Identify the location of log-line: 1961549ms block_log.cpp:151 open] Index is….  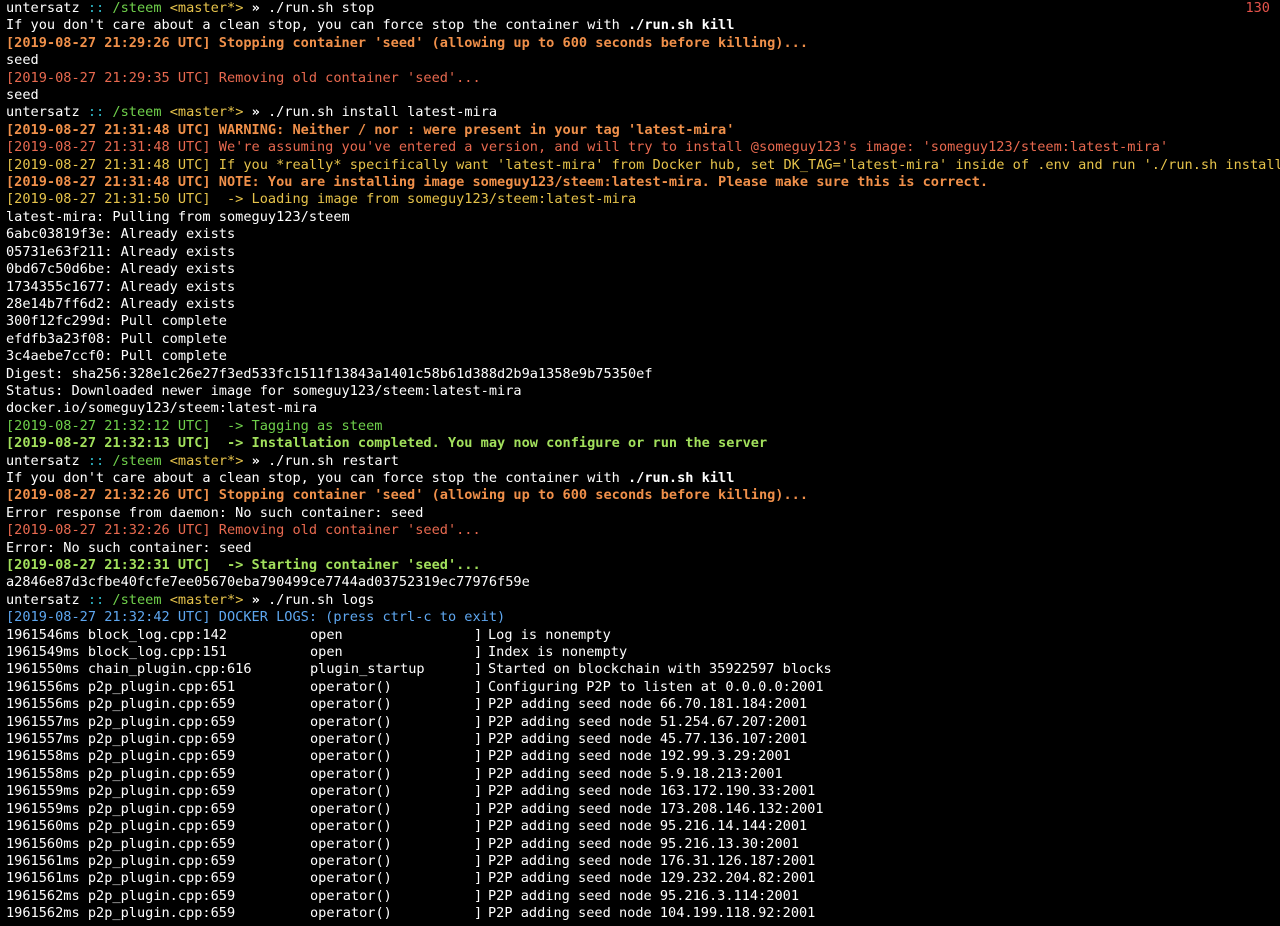
(643, 652).